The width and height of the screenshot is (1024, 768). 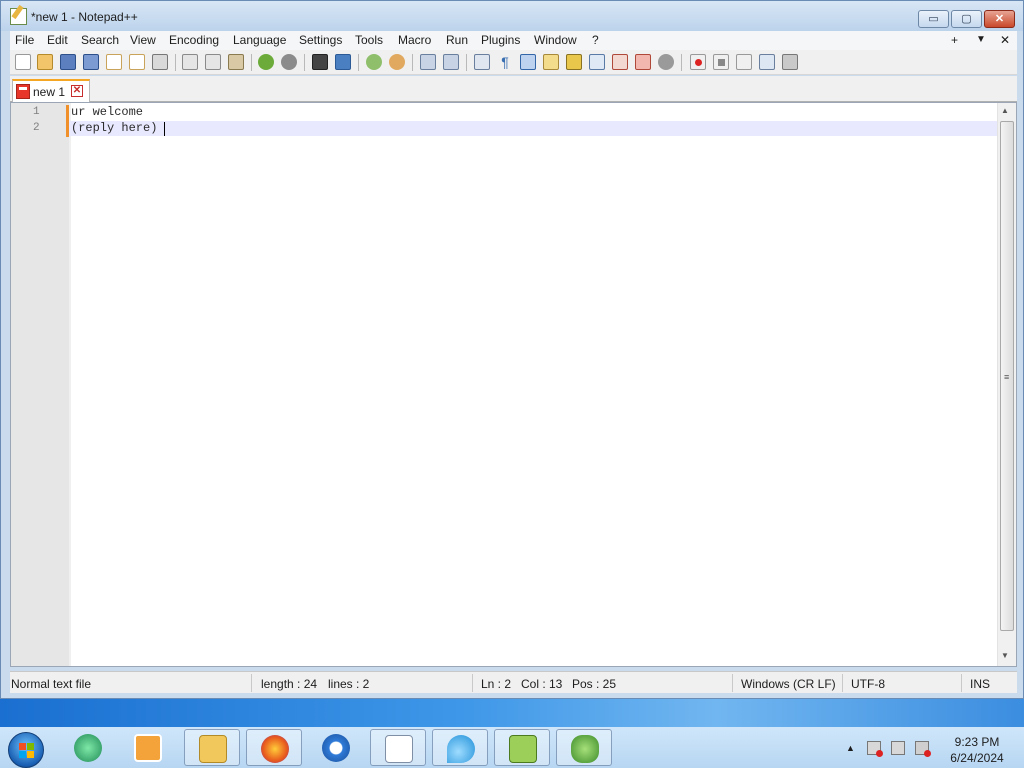 What do you see at coordinates (397, 62) in the screenshot?
I see `zoom-out-icon` at bounding box center [397, 62].